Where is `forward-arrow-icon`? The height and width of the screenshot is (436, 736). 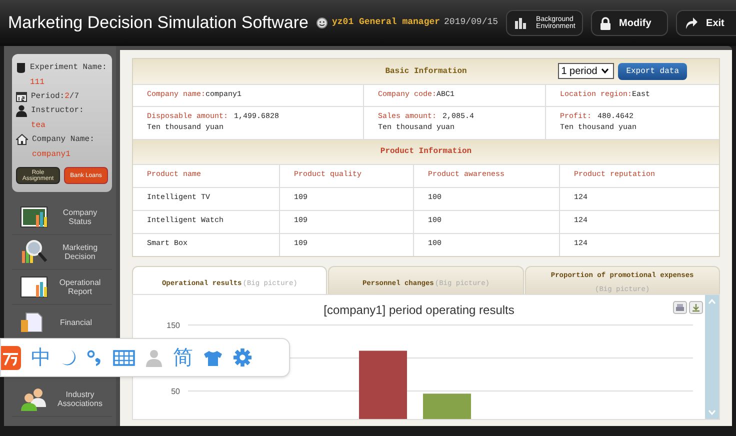
forward-arrow-icon is located at coordinates (691, 23).